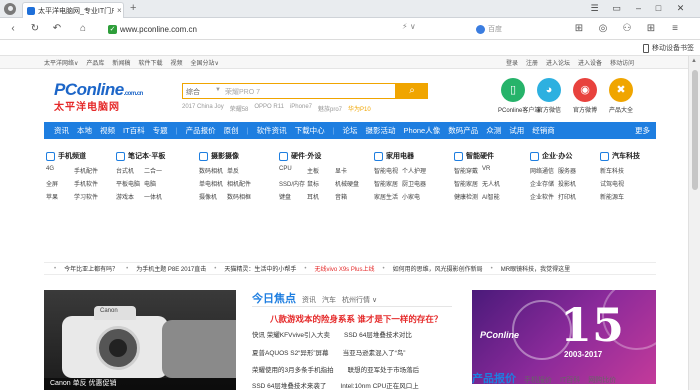  I want to click on app-client: ▯ PConline客户端, so click(519, 96).